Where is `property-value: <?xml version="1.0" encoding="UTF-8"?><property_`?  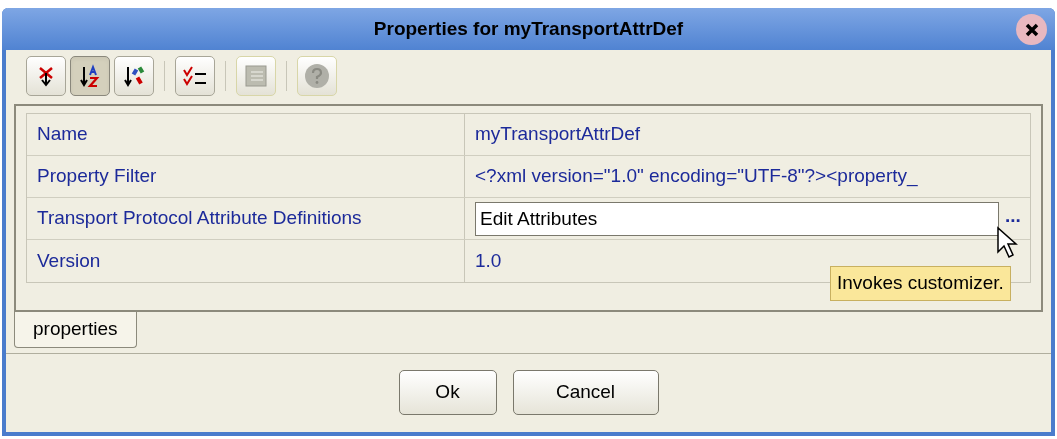 property-value: <?xml version="1.0" encoding="UTF-8"?><property_ is located at coordinates (696, 176).